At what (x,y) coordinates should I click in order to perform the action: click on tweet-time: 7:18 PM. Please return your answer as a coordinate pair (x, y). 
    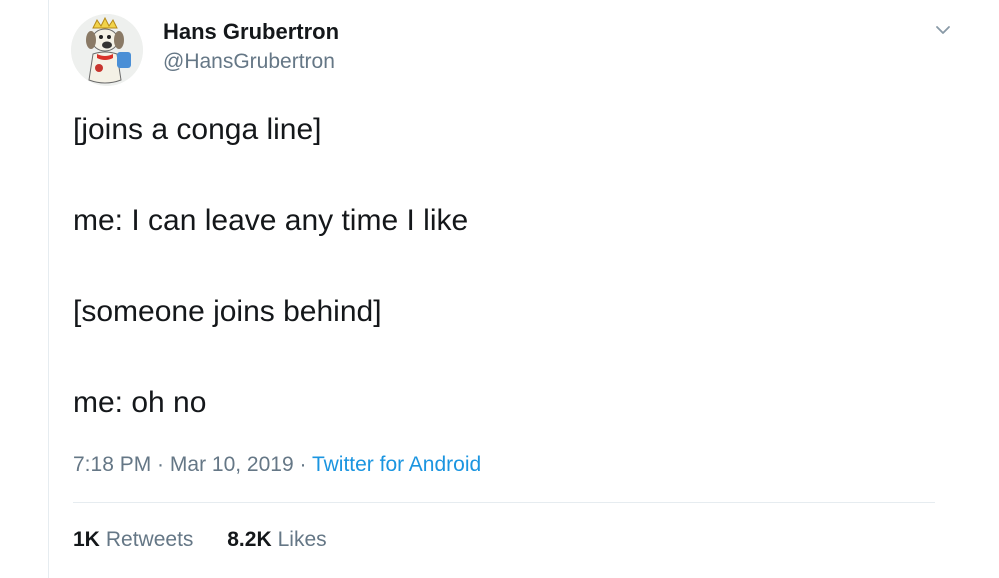
    Looking at the image, I should click on (112, 464).